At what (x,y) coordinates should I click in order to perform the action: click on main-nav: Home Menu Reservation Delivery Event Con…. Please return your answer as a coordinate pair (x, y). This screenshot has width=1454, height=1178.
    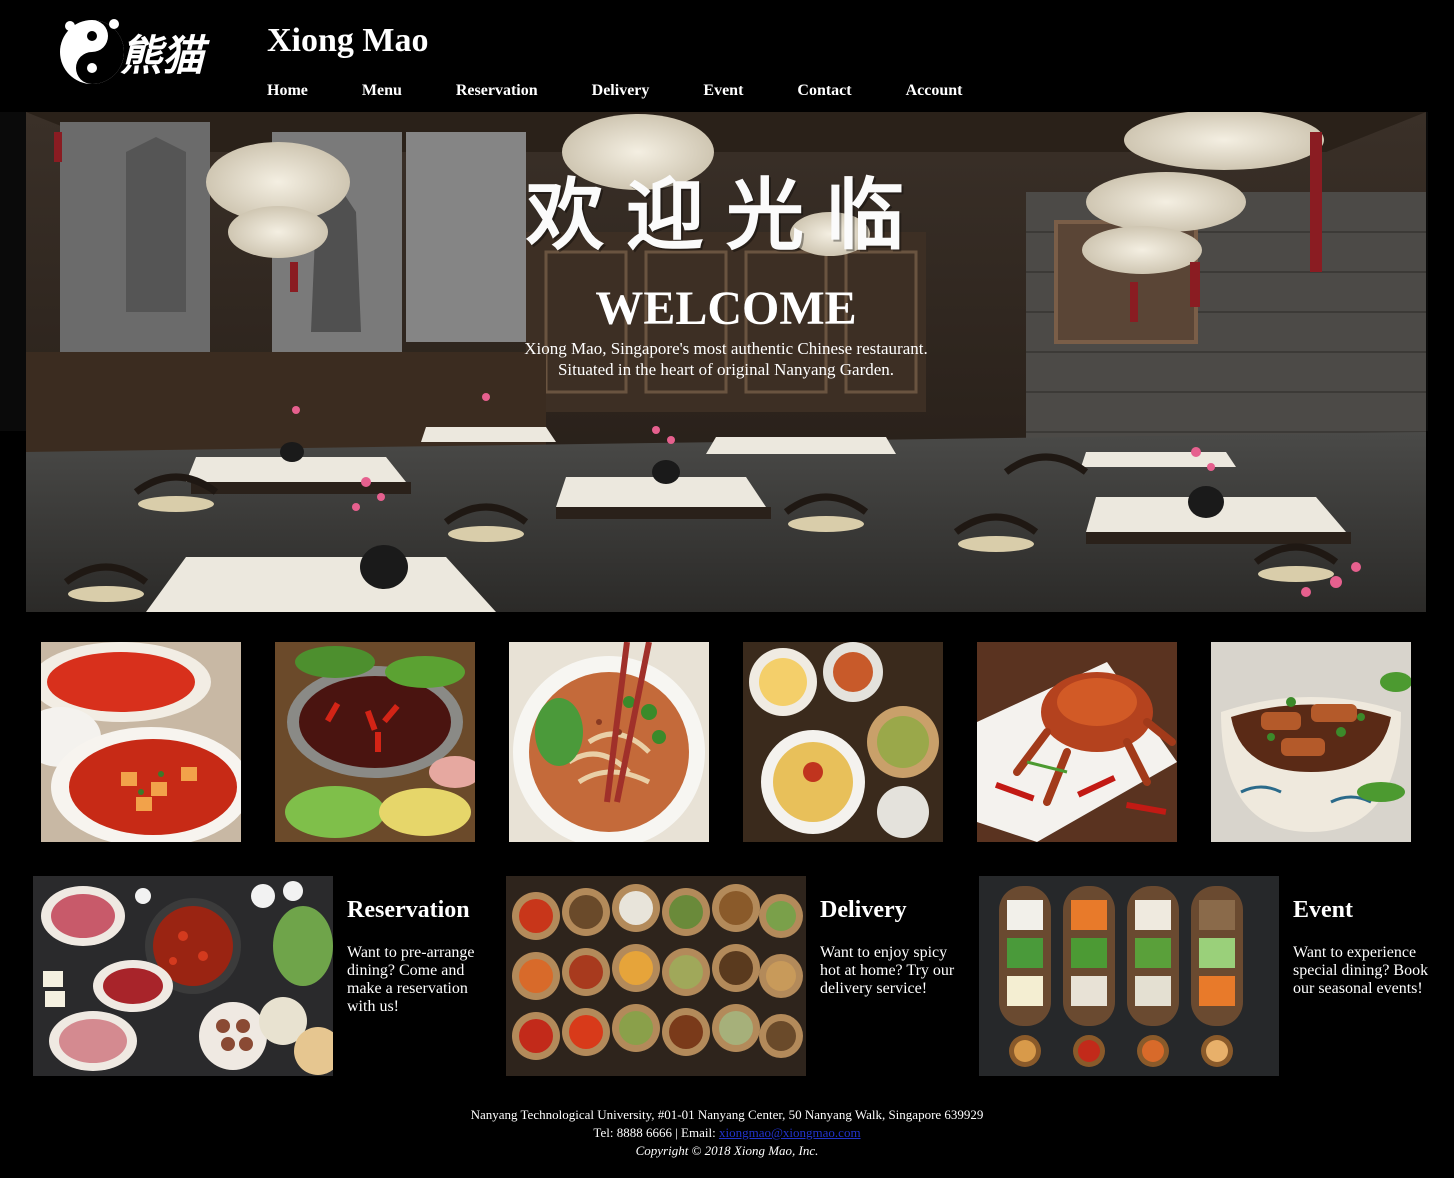
    Looking at the image, I should click on (615, 91).